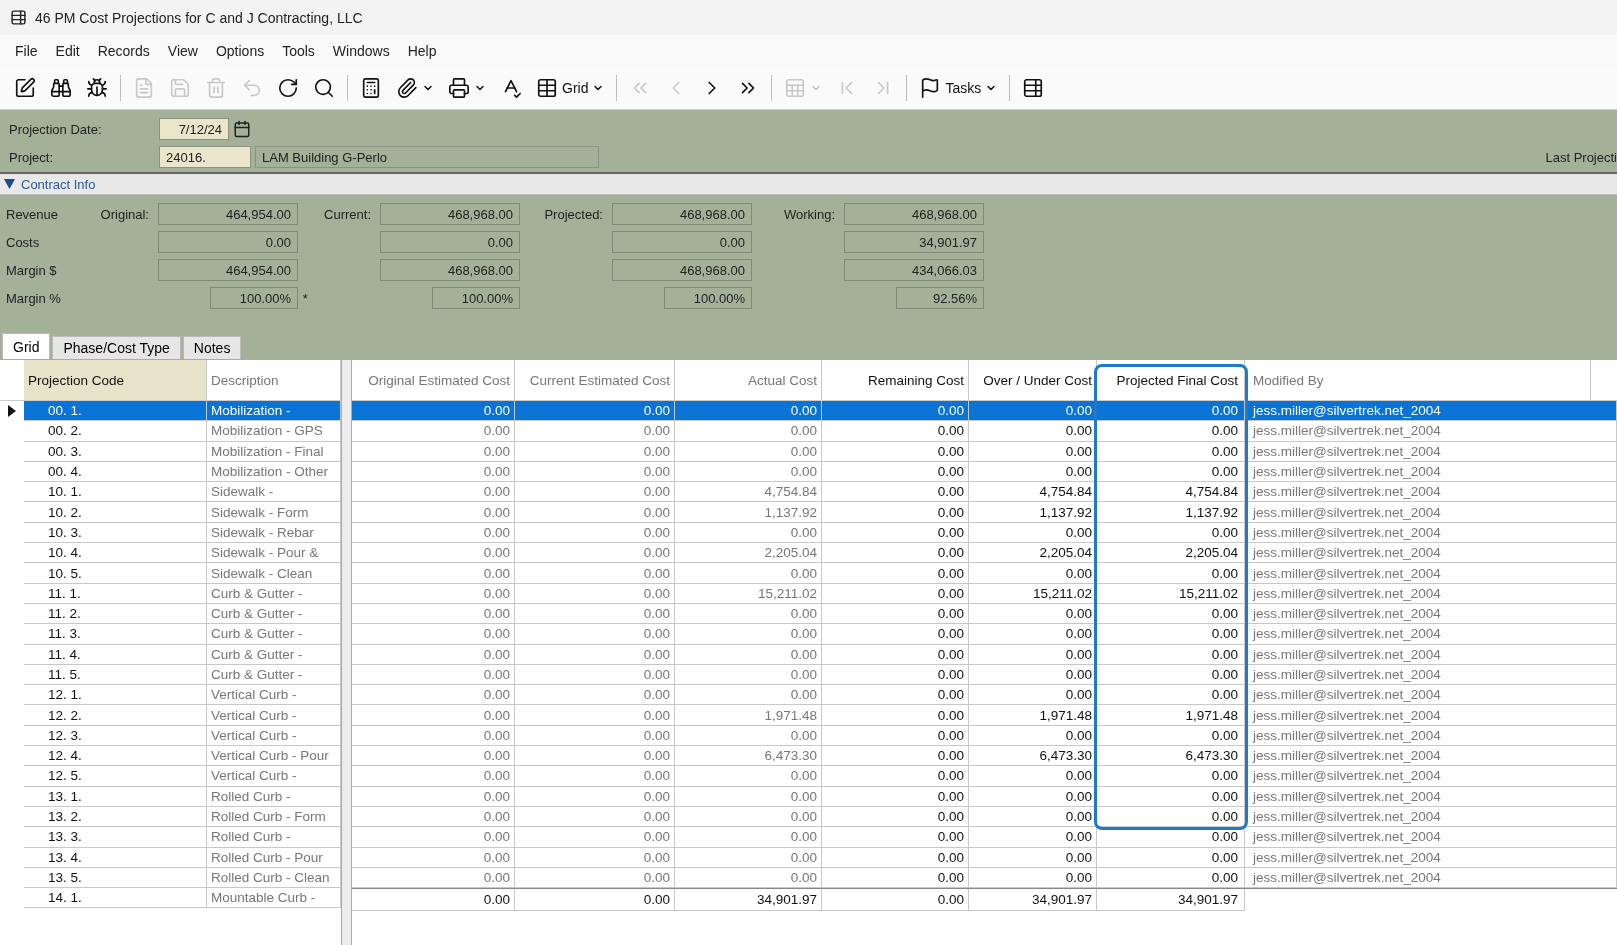  What do you see at coordinates (1033, 380) in the screenshot?
I see `column-header: Over / Under Cost` at bounding box center [1033, 380].